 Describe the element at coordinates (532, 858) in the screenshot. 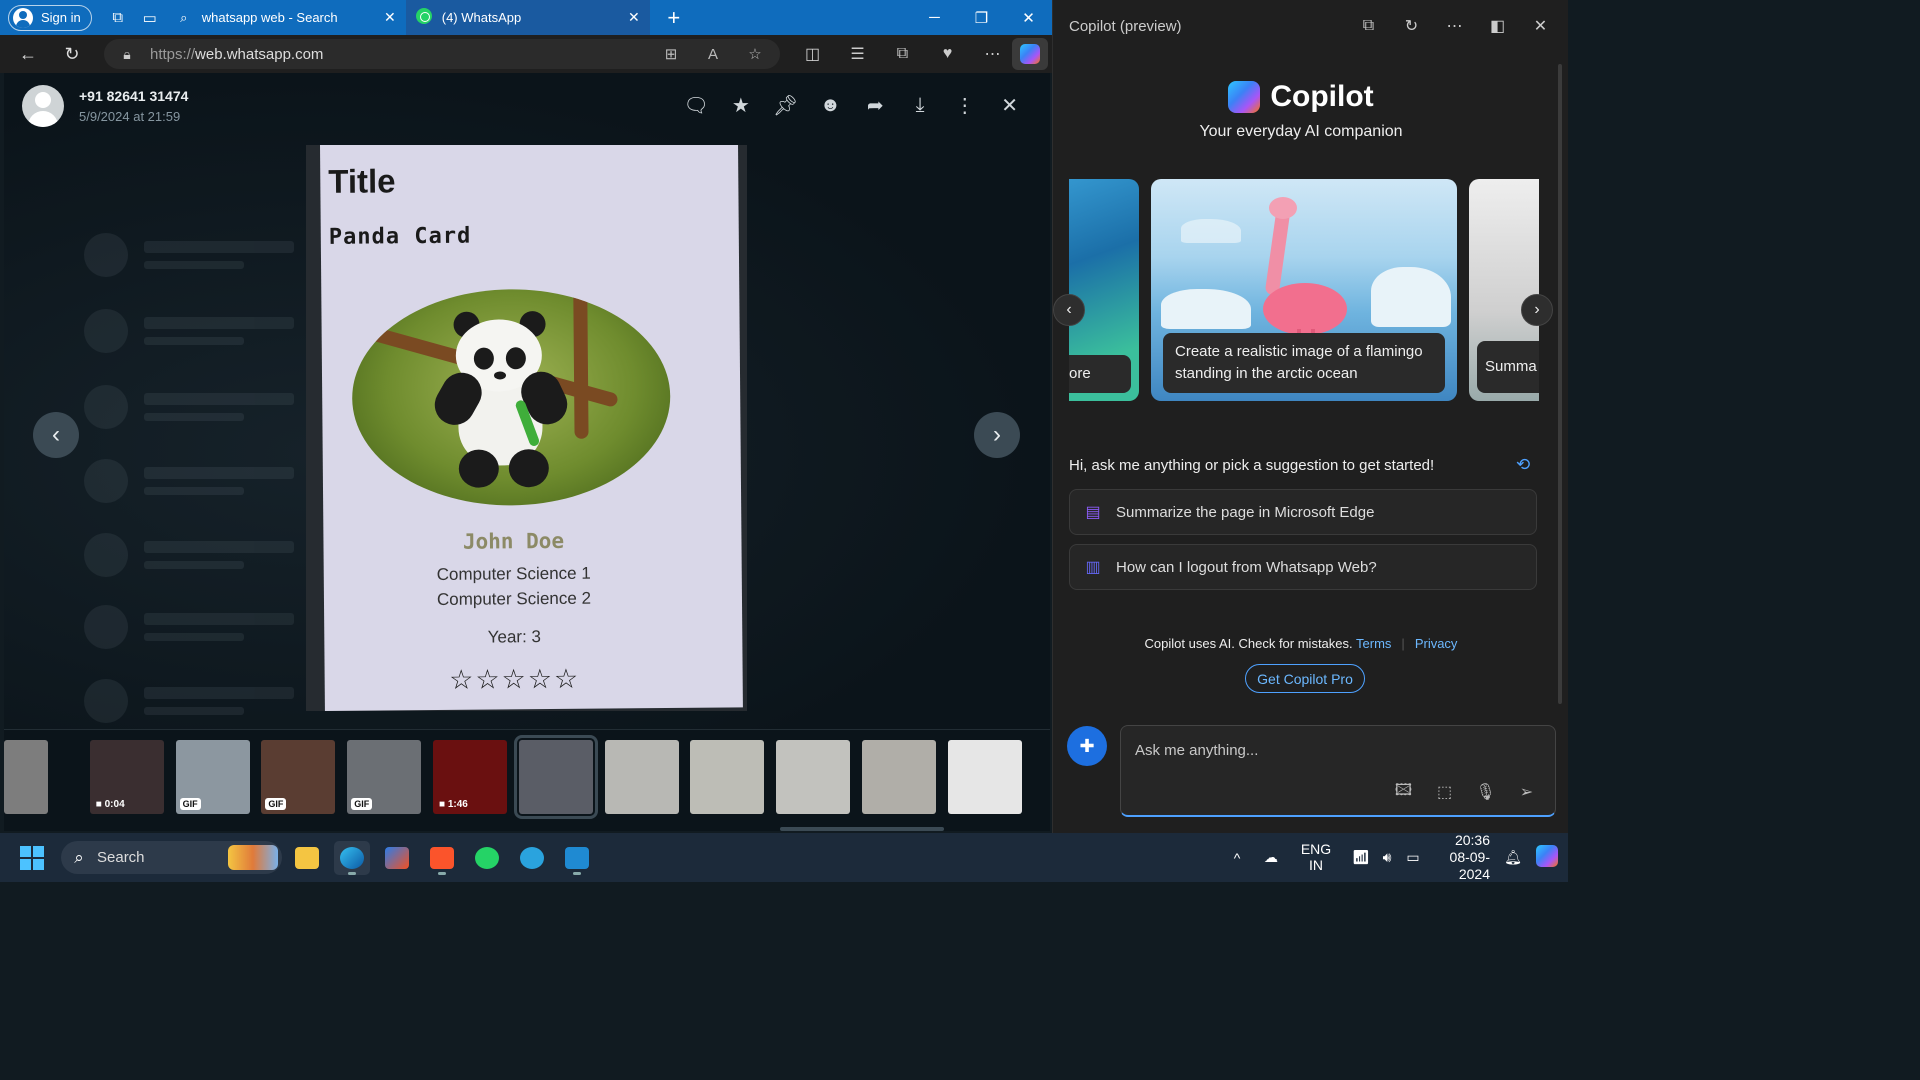

I see `telegram-icon` at that location.